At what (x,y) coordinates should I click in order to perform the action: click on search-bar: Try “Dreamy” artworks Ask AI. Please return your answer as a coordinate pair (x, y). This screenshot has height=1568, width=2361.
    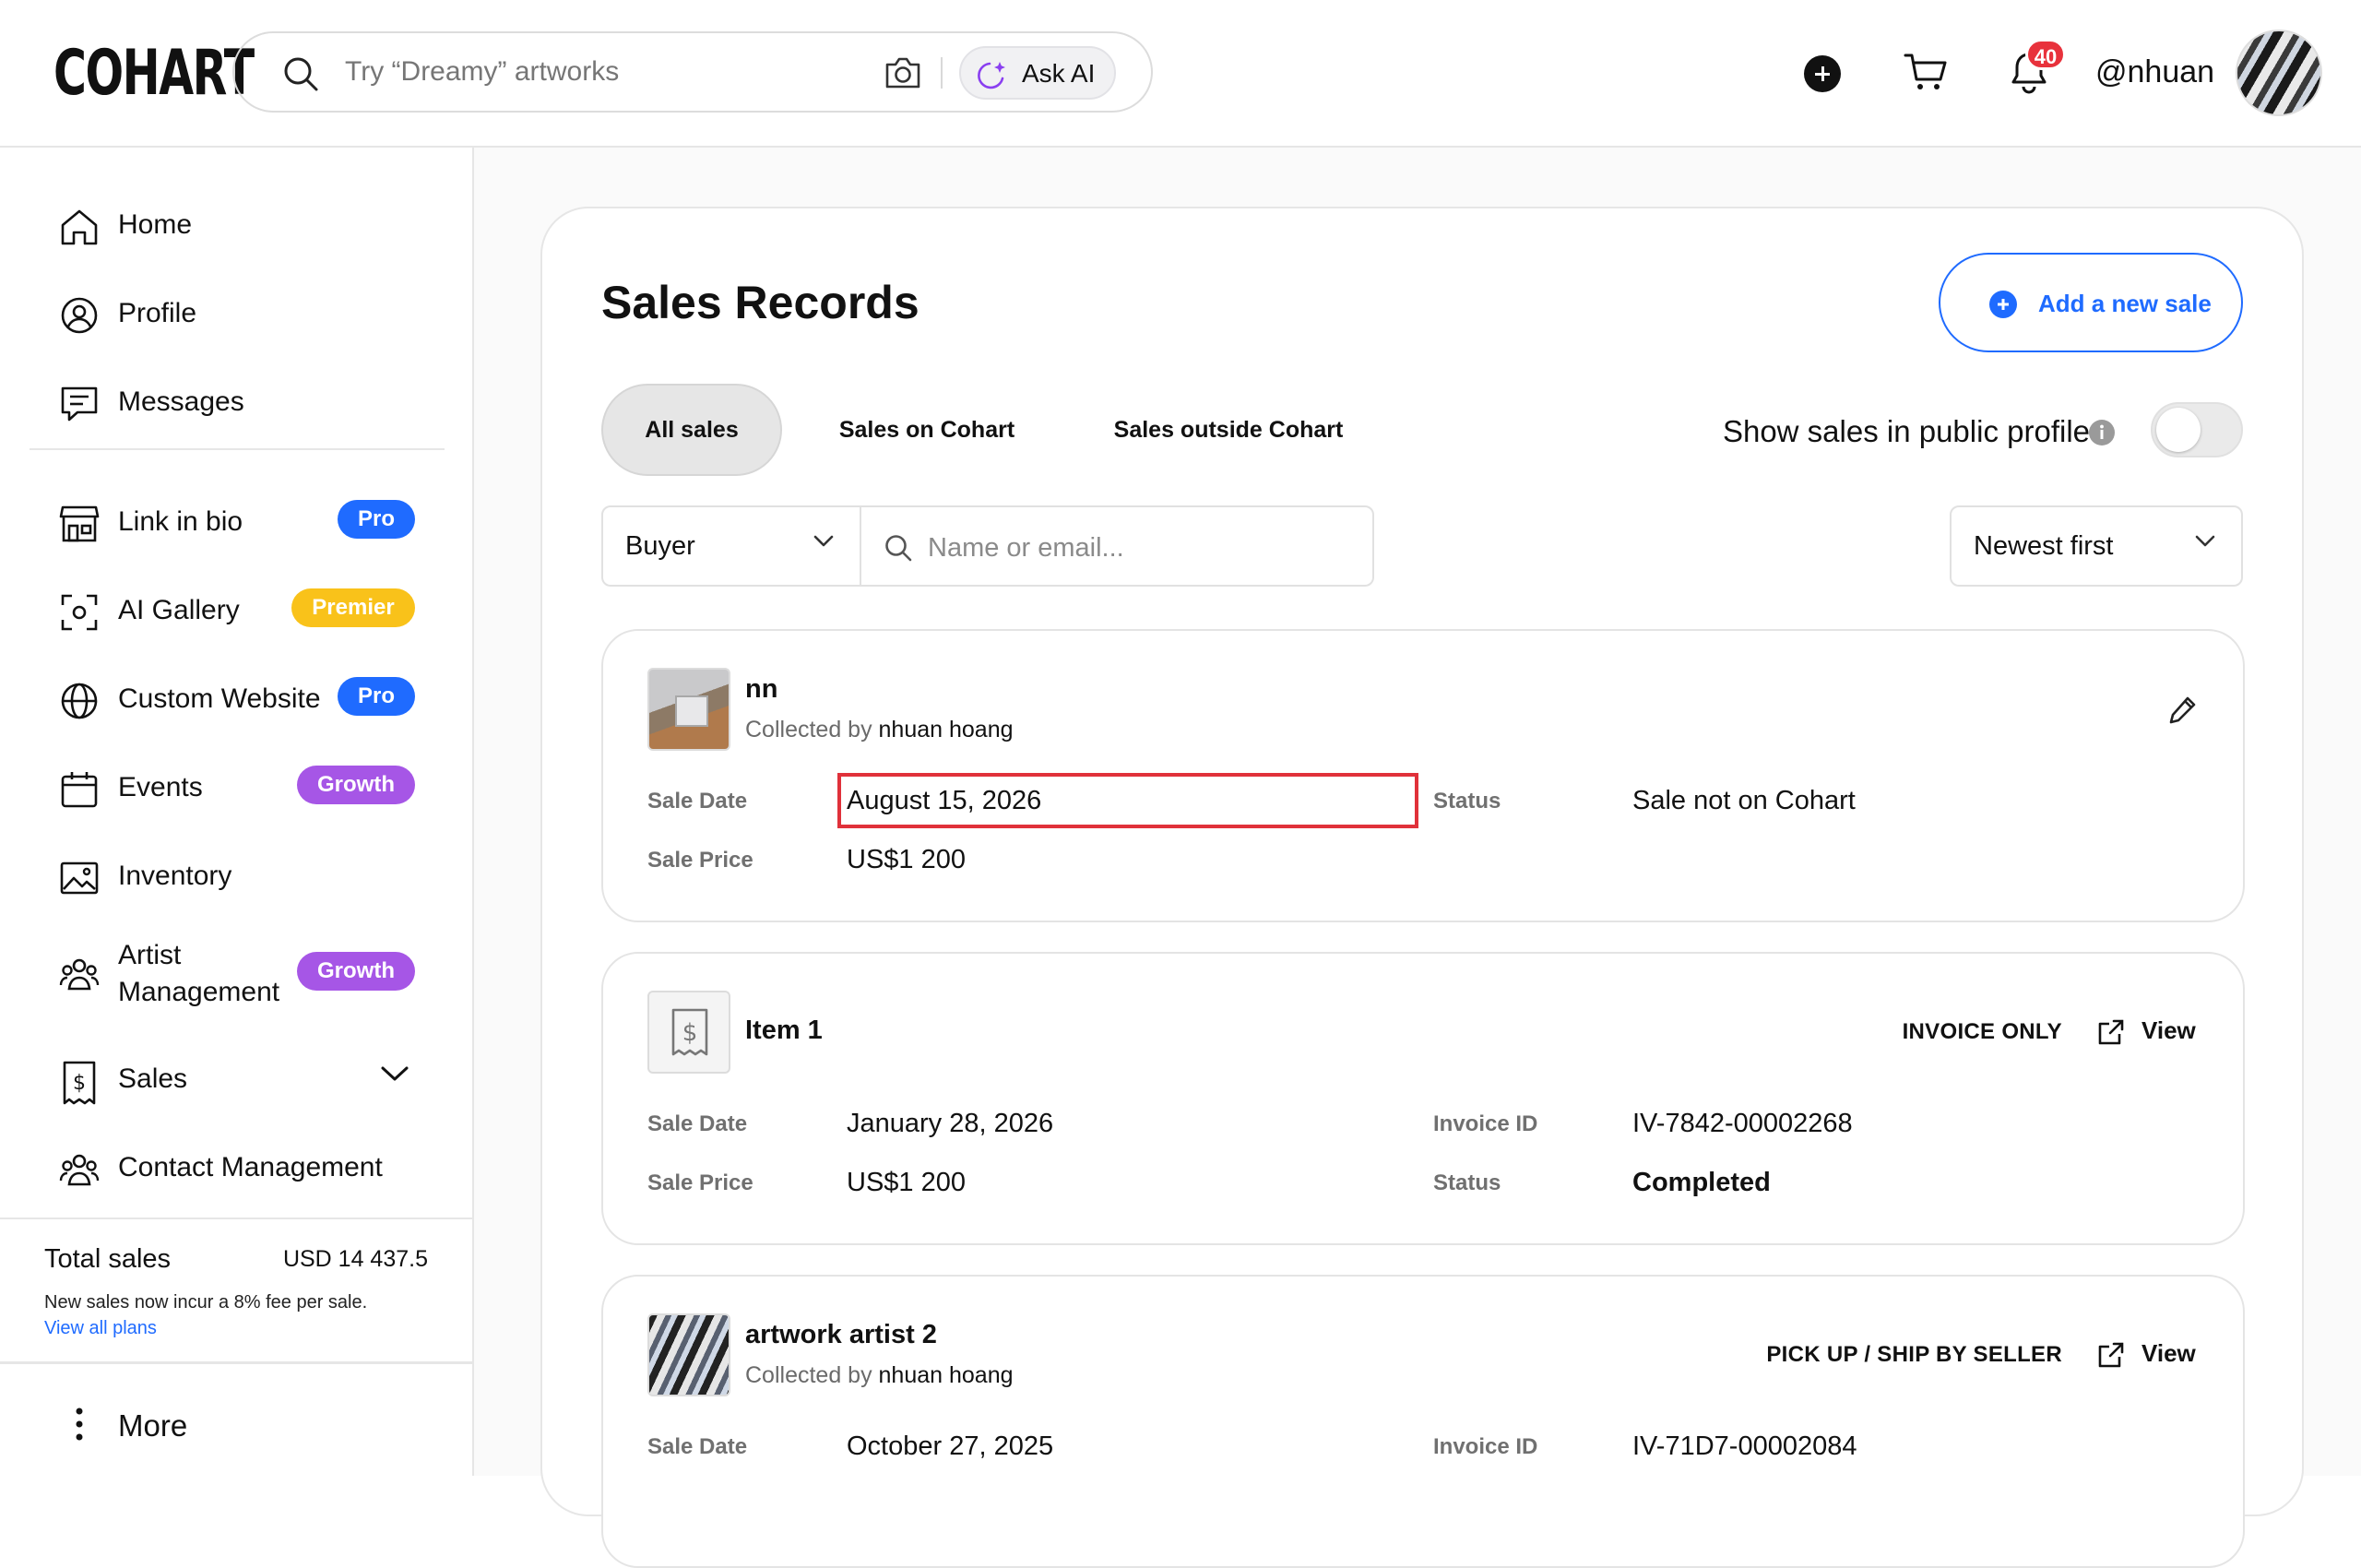
    Looking at the image, I should click on (692, 72).